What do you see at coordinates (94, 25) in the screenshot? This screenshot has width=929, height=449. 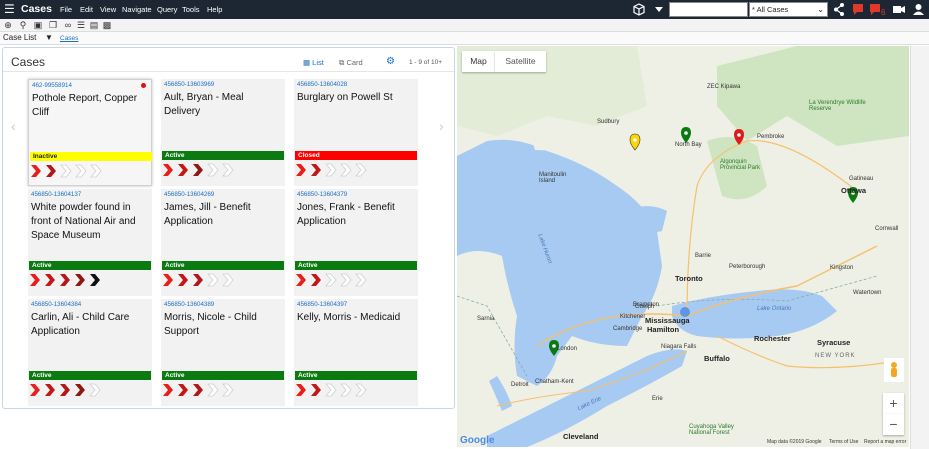 I see `clipboard-icon: ▤` at bounding box center [94, 25].